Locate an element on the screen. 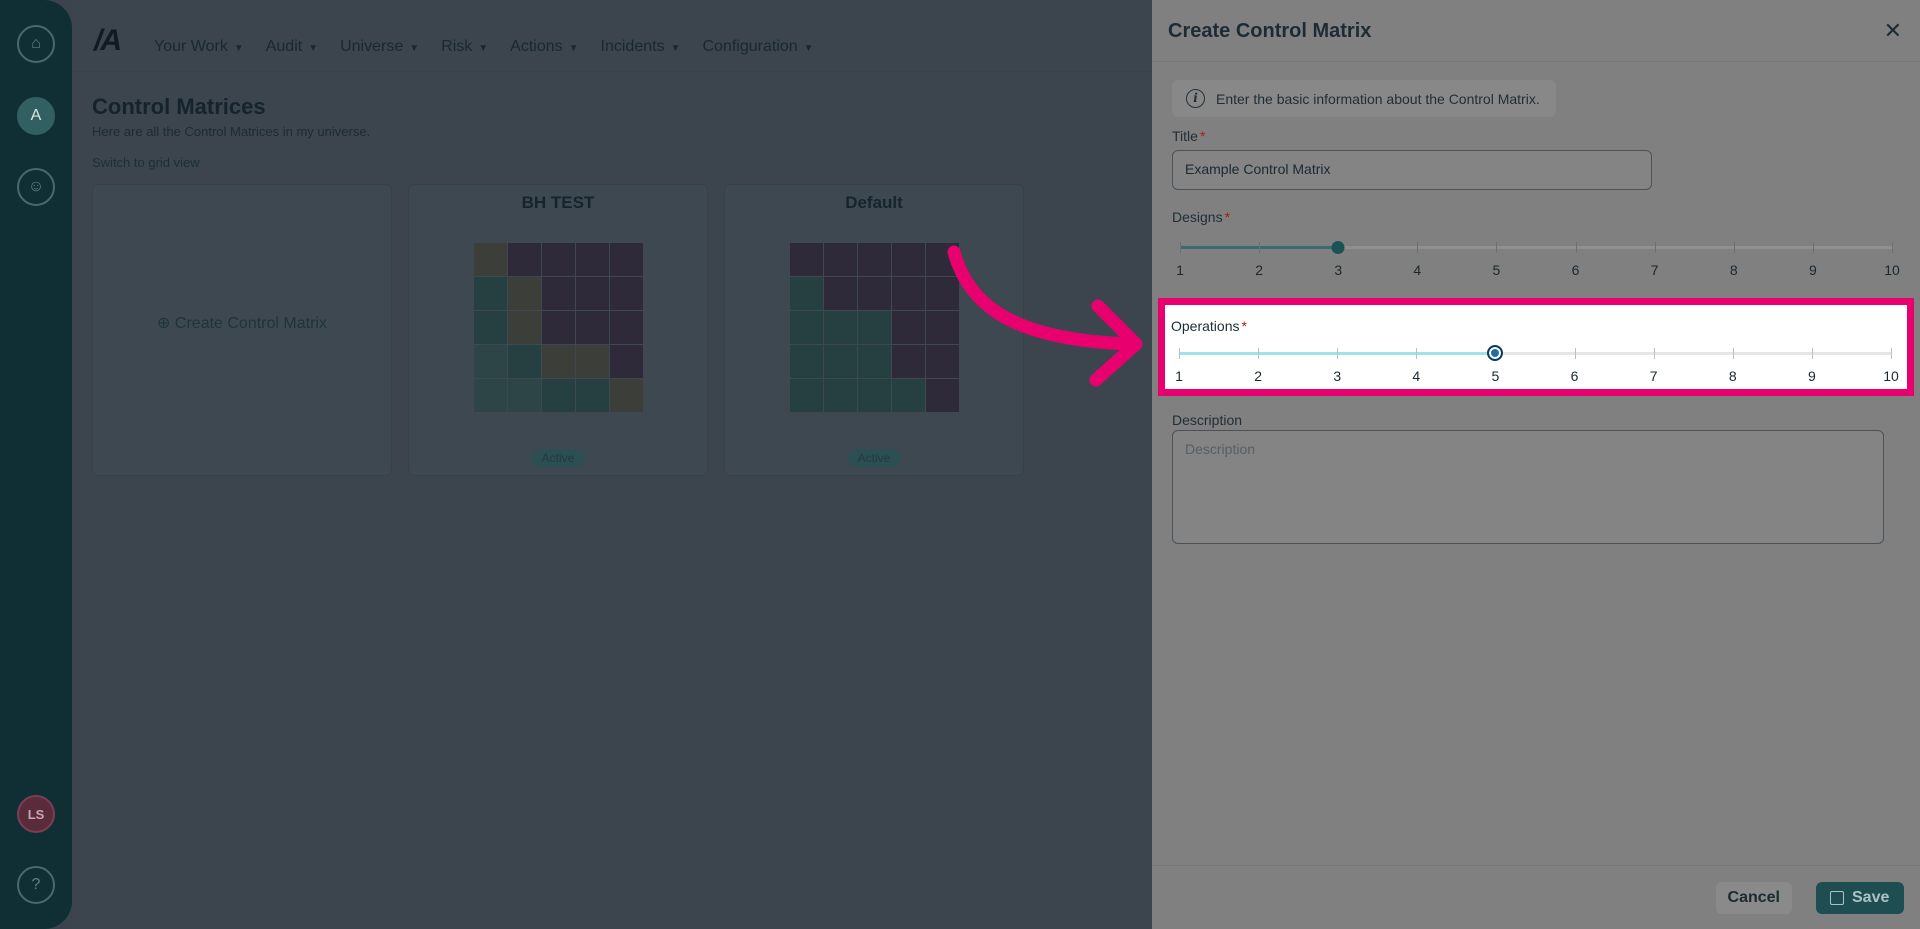 This screenshot has height=929, width=1920. page-title: Control Matrices is located at coordinates (179, 106).